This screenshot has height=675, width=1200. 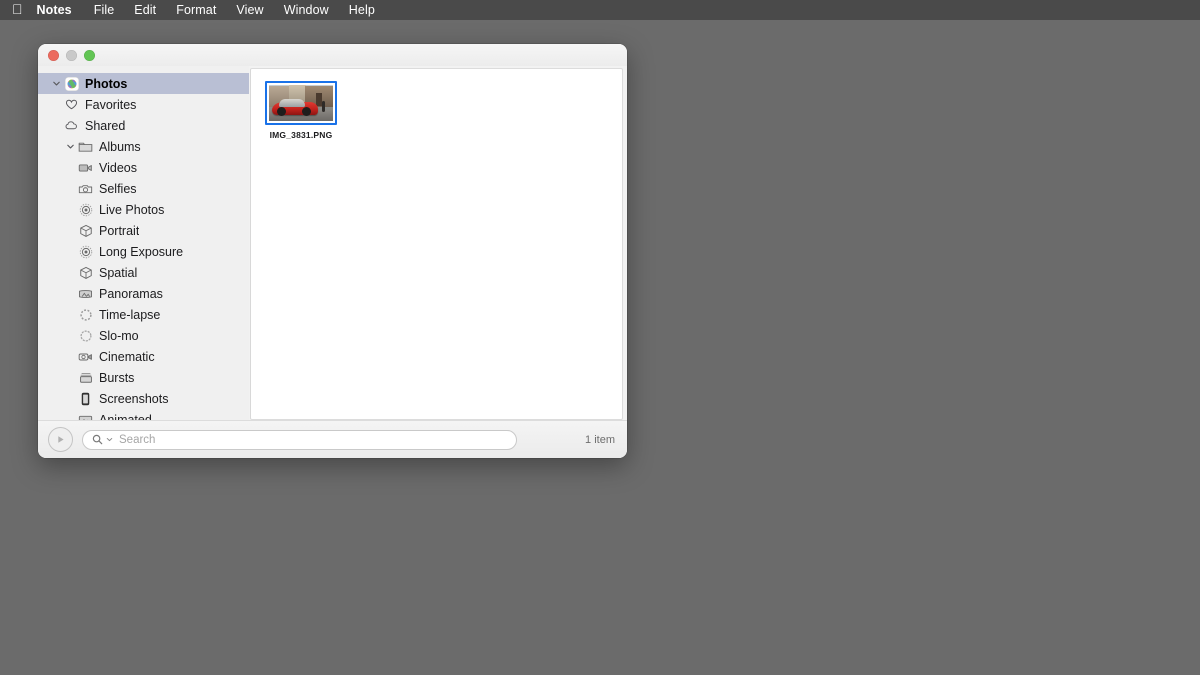 What do you see at coordinates (137, 439) in the screenshot?
I see `search-placeholder: Search` at bounding box center [137, 439].